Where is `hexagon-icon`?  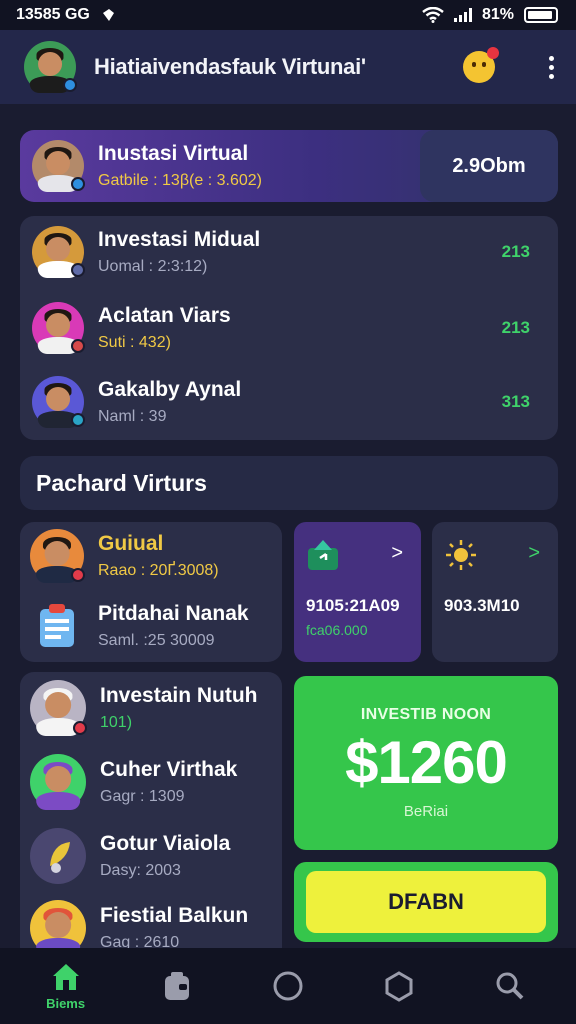 hexagon-icon is located at coordinates (399, 986).